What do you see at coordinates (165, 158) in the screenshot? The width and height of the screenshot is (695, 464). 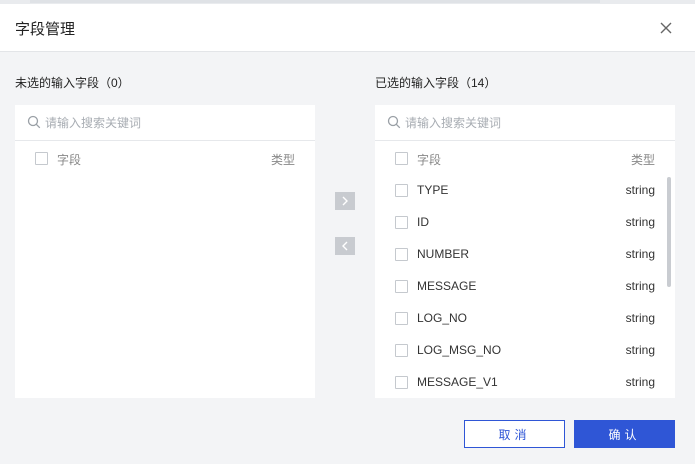 I see `left-table-header: 字段 类型` at bounding box center [165, 158].